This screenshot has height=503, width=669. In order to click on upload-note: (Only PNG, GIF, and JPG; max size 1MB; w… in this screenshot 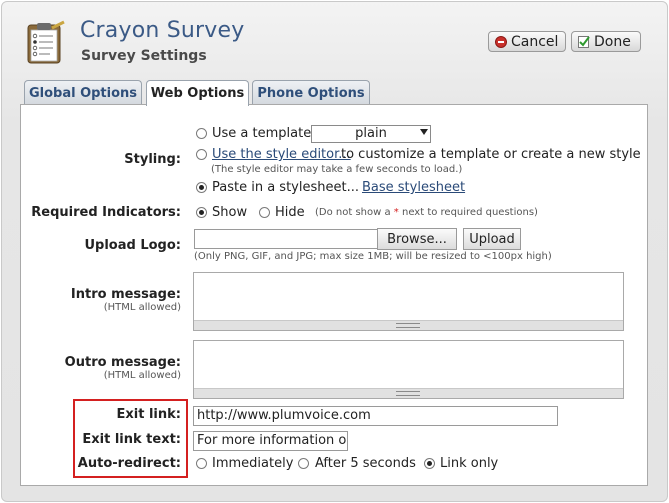, I will do `click(373, 256)`.